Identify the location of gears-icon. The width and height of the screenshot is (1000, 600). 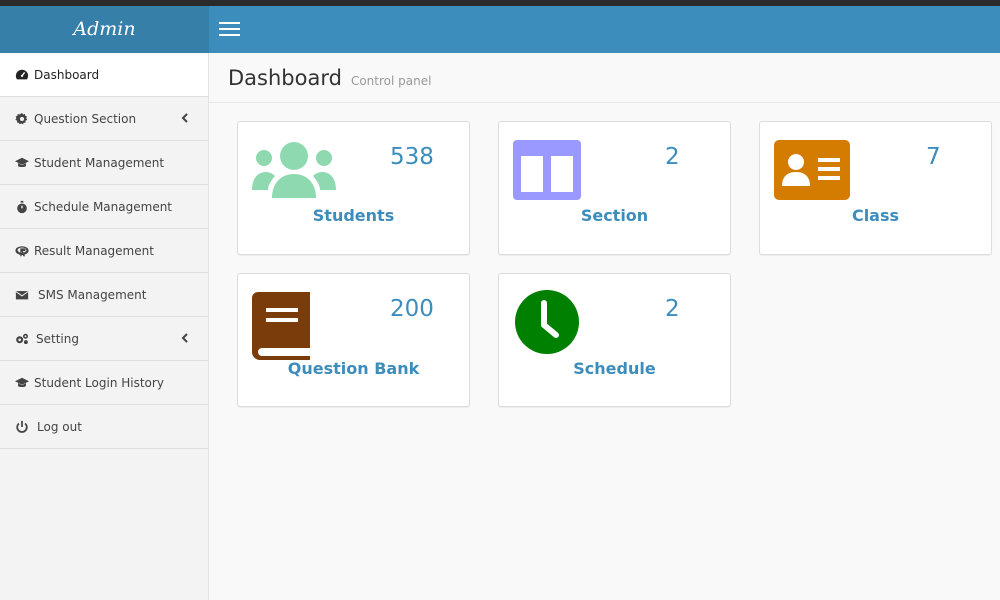
(22, 339).